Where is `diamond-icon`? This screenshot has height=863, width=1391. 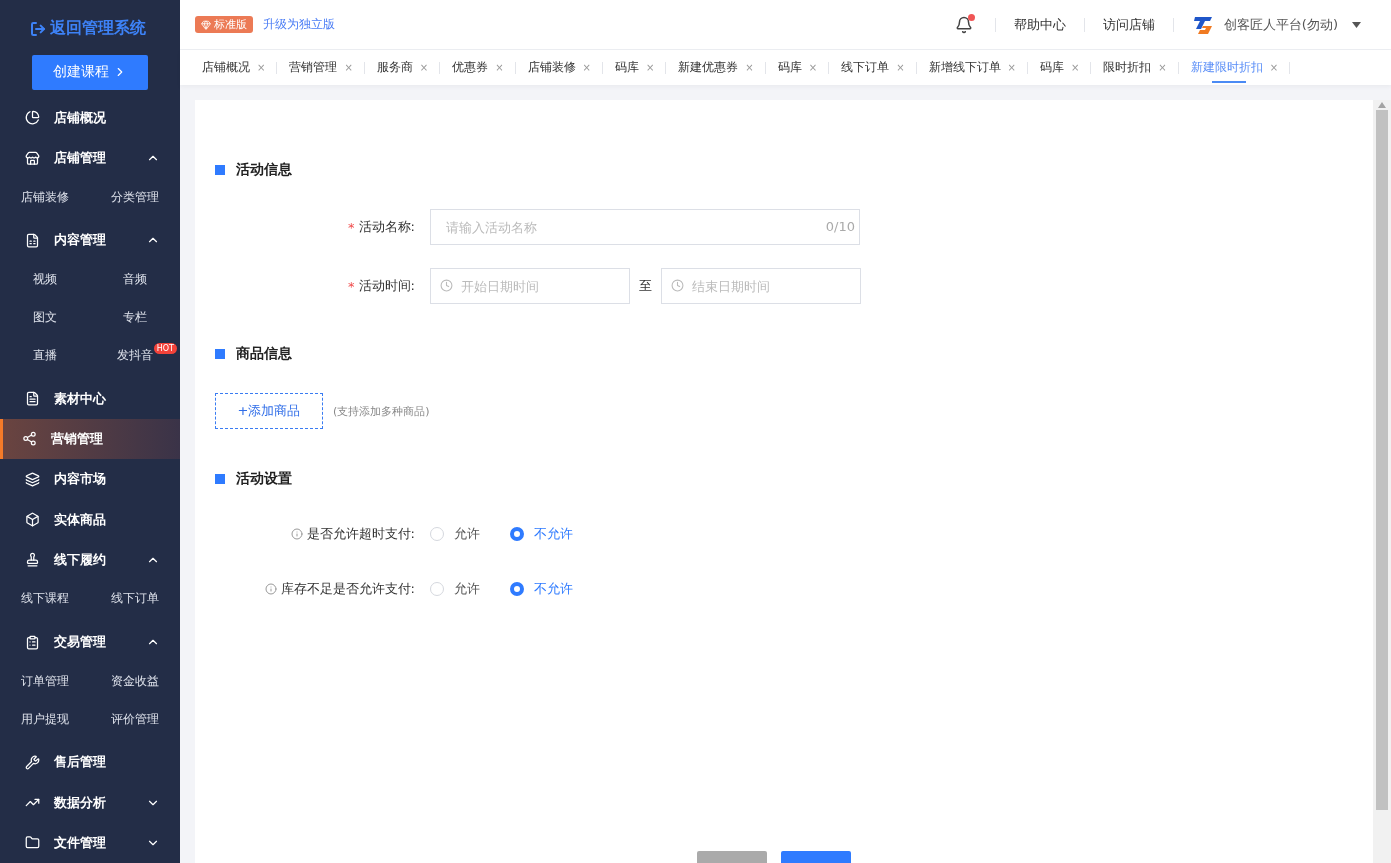
diamond-icon is located at coordinates (206, 24).